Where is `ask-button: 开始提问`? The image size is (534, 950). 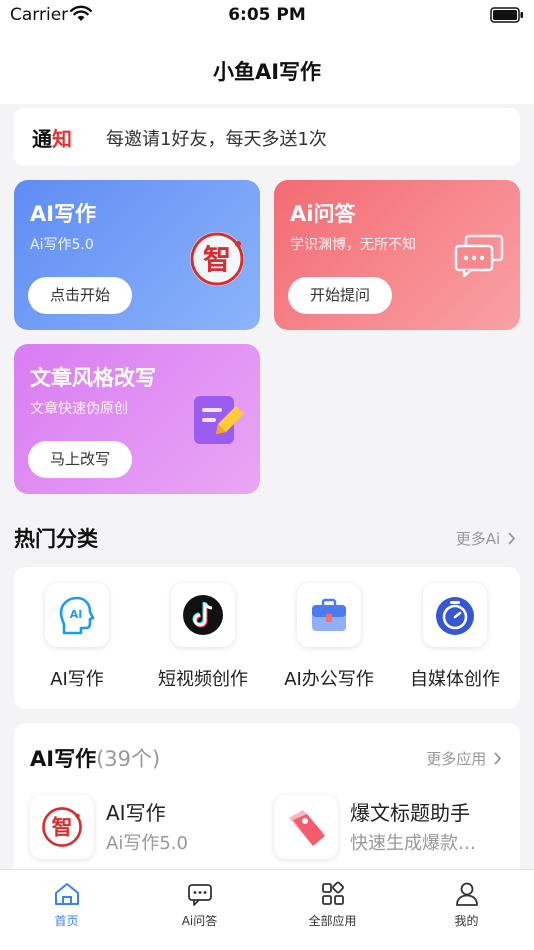 ask-button: 开始提问 is located at coordinates (340, 295).